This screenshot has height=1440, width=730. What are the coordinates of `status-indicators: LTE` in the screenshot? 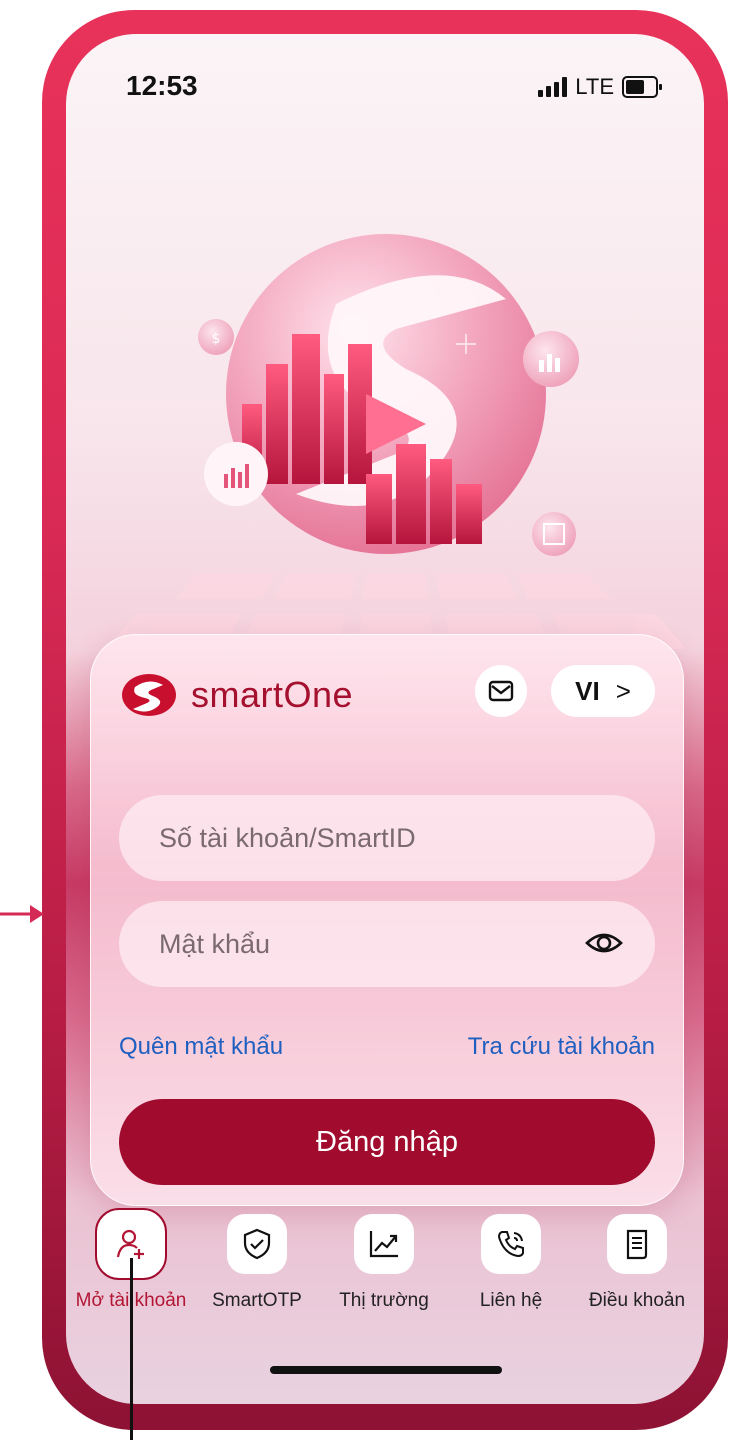 It's located at (600, 87).